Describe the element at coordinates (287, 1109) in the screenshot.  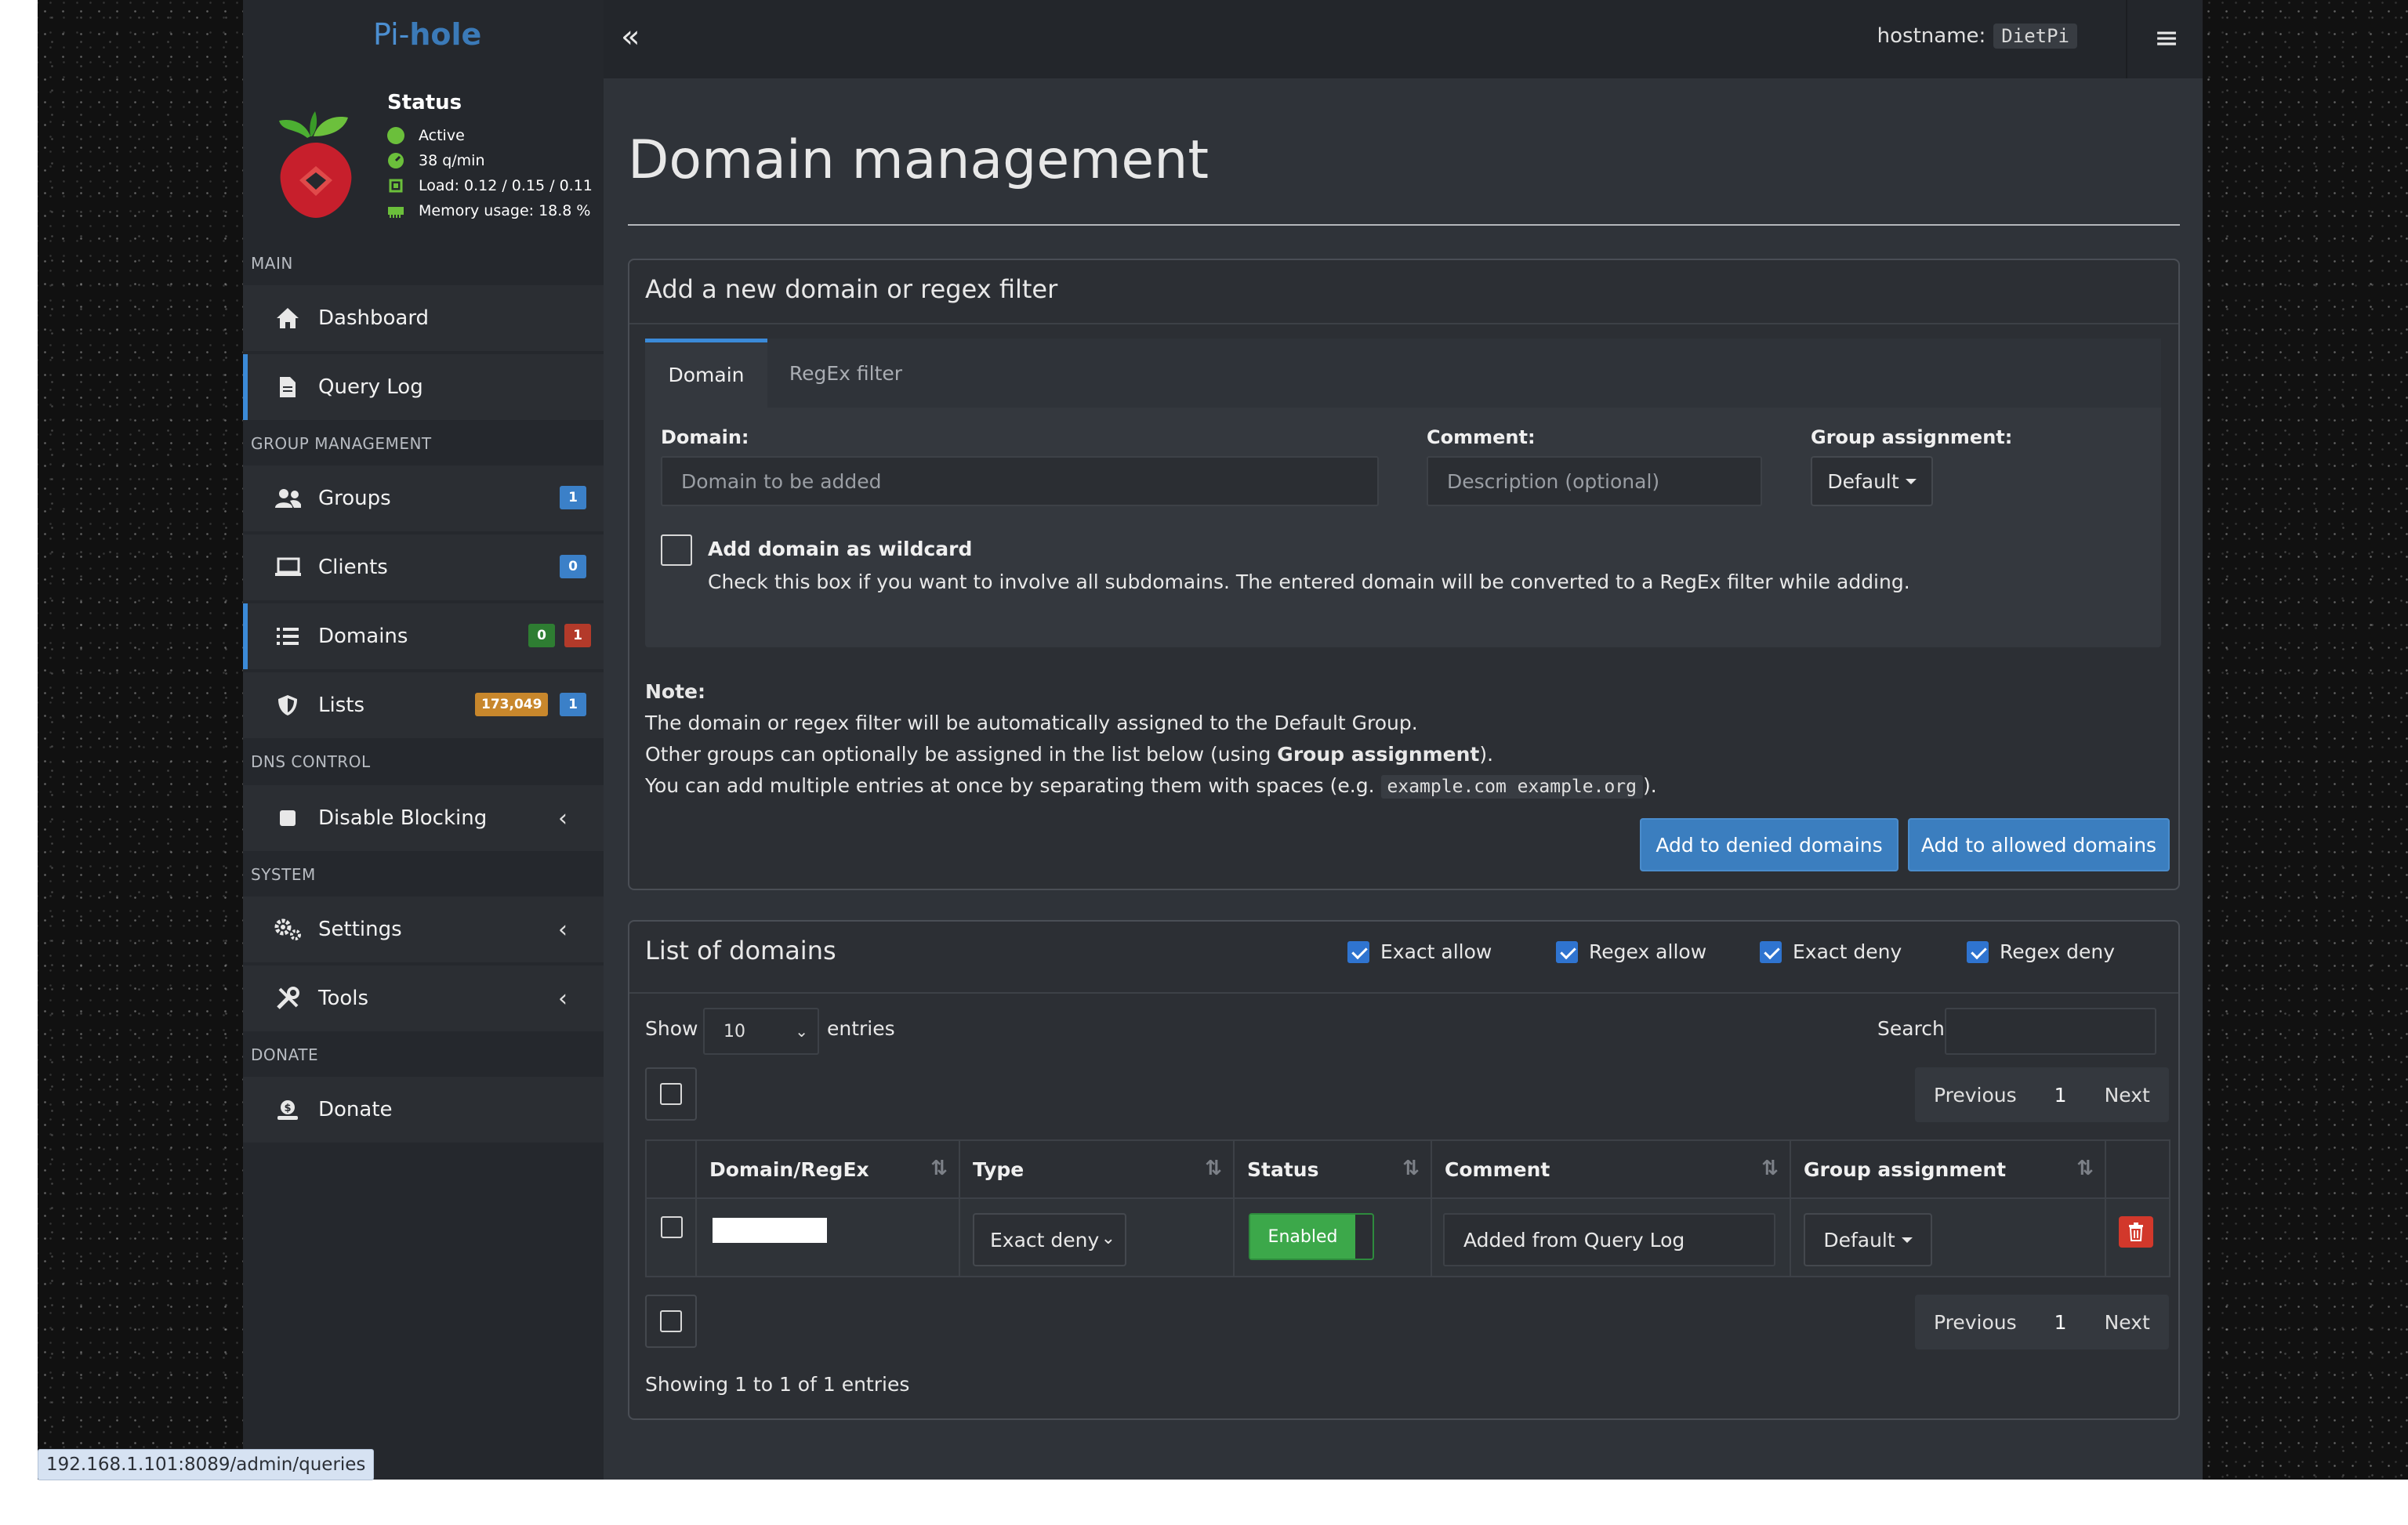
I see `donate-icon: $` at that location.